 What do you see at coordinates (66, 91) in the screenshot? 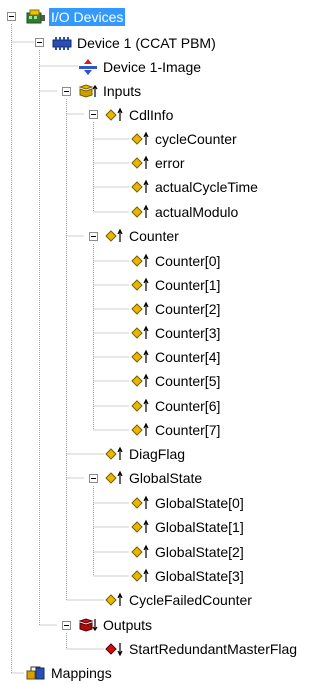
I see `collapse-inputs-toggle` at bounding box center [66, 91].